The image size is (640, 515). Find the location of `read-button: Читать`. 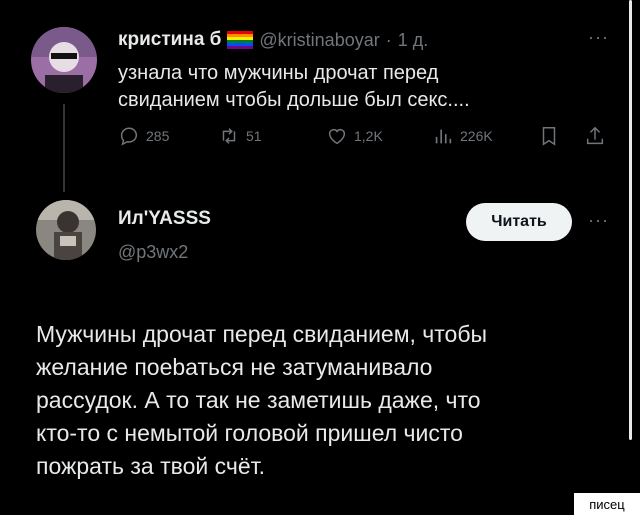

read-button: Читать is located at coordinates (519, 222).